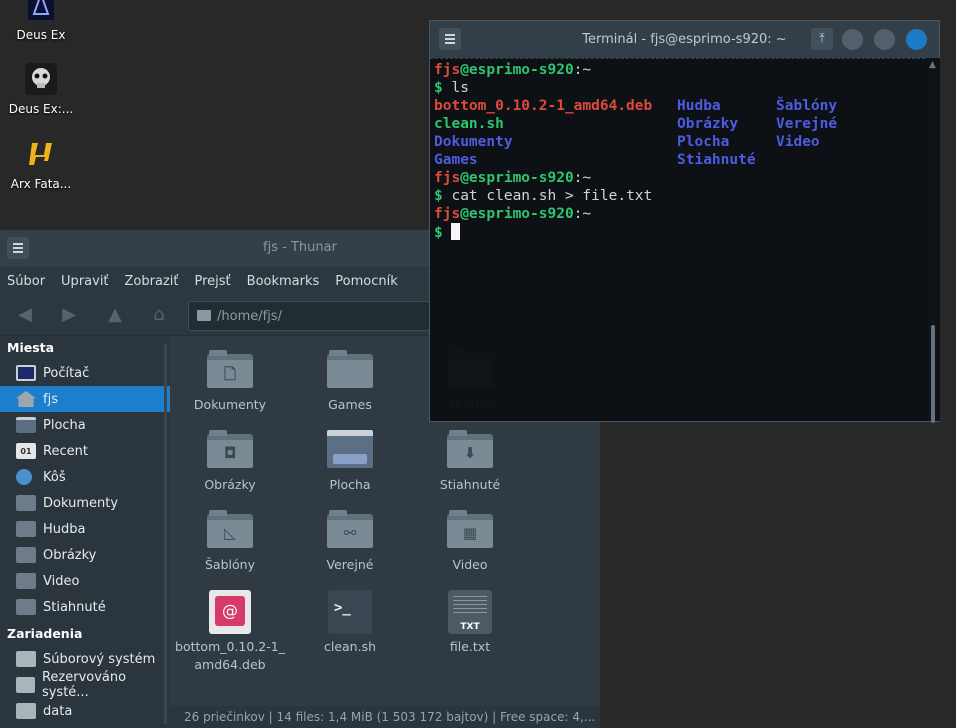  What do you see at coordinates (66, 373) in the screenshot?
I see `sidebar-item-label: Počítač` at bounding box center [66, 373].